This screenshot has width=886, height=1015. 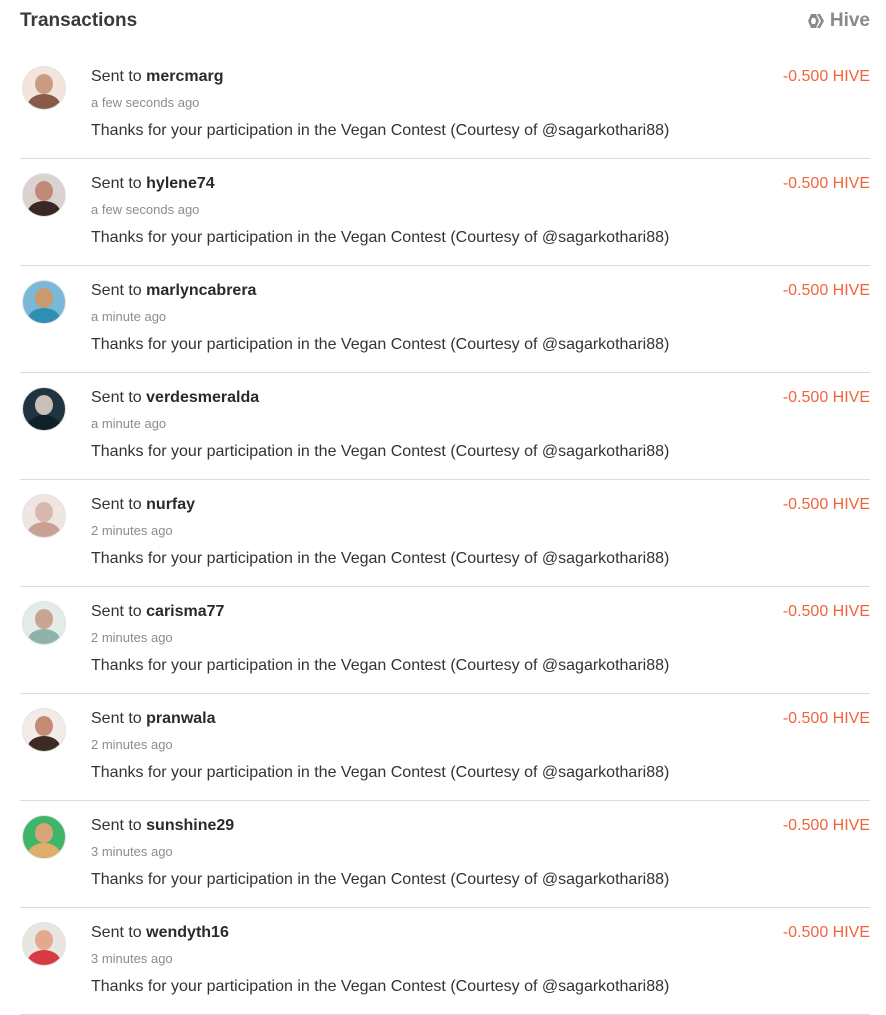 I want to click on transaction-recipient: Sent to carisma77, so click(x=157, y=612).